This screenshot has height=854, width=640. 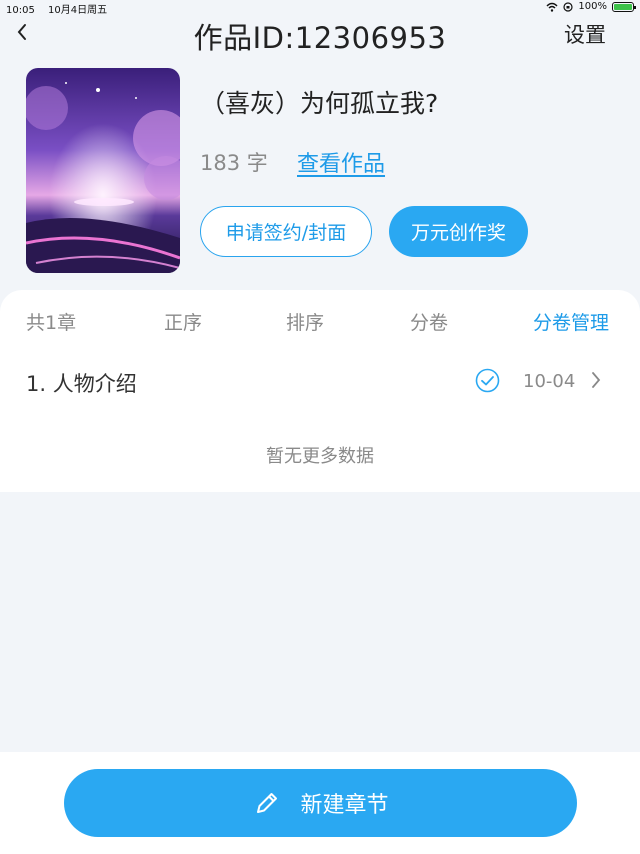 I want to click on nav-bar: 作品ID:12306953 设置, so click(x=320, y=35).